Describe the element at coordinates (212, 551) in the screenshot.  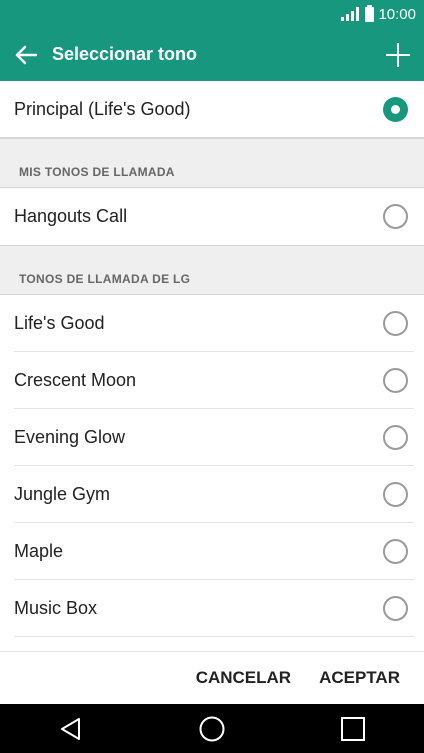
I see `ringtone-row-maple: Maple` at that location.